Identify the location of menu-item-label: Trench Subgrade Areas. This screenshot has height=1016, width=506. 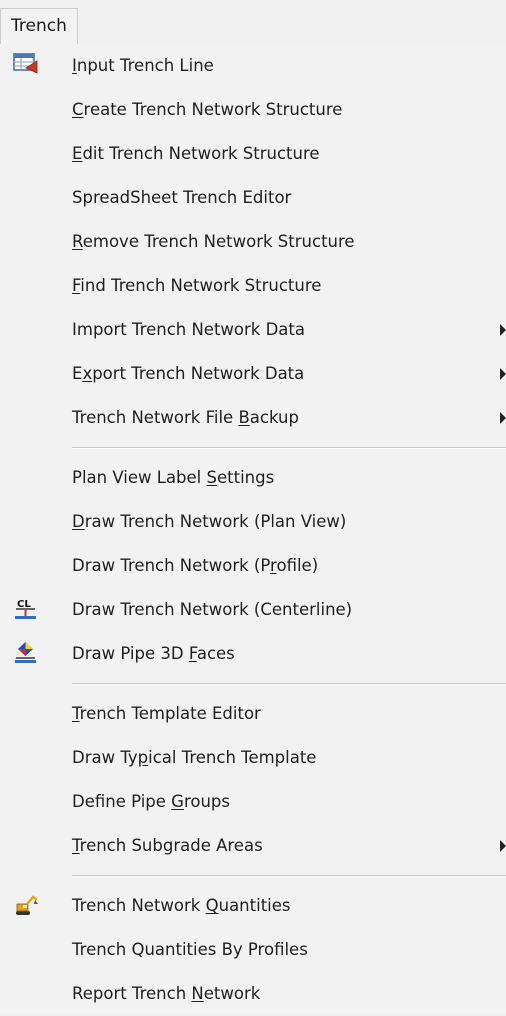
(167, 845).